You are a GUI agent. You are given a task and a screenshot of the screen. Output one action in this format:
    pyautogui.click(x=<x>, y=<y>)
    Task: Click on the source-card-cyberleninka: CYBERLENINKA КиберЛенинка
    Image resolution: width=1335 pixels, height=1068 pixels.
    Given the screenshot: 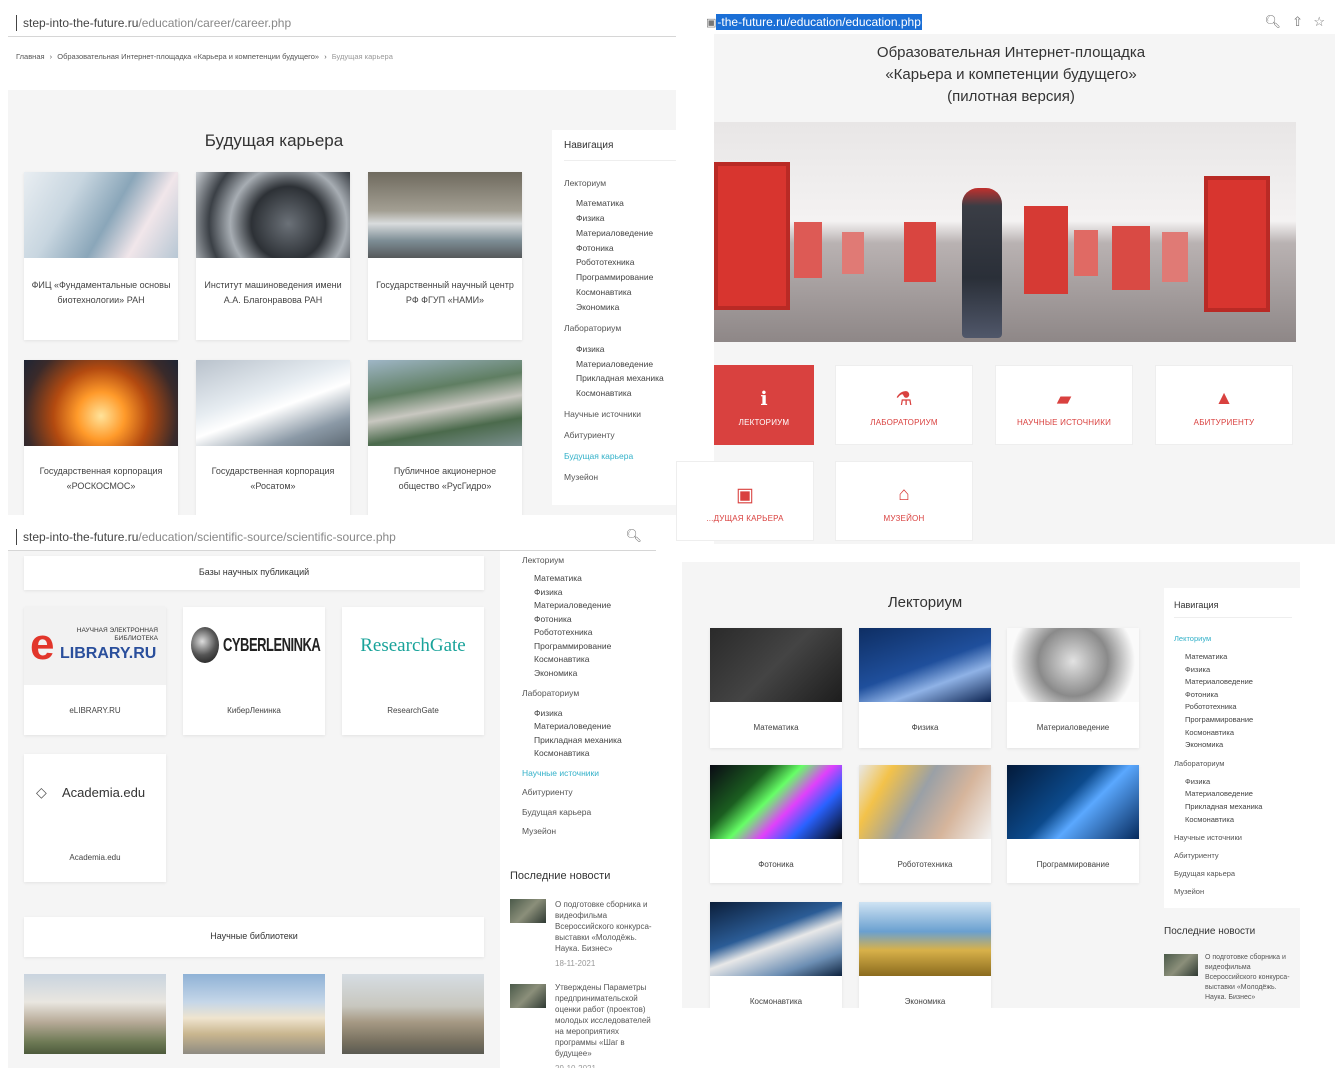 What is the action you would take?
    pyautogui.click(x=254, y=671)
    